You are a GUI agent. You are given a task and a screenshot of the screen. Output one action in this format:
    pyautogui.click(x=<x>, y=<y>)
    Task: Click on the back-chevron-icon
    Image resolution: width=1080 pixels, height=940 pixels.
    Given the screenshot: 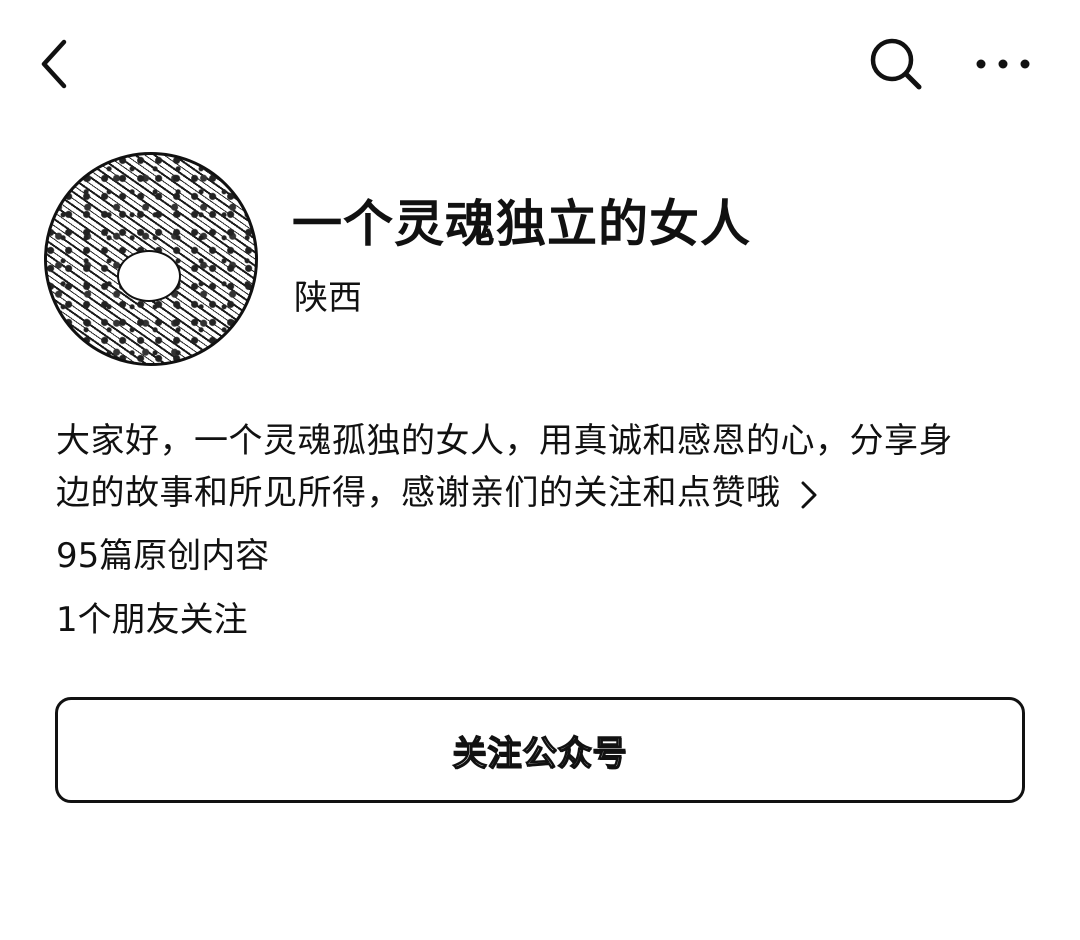 What is the action you would take?
    pyautogui.click(x=54, y=64)
    